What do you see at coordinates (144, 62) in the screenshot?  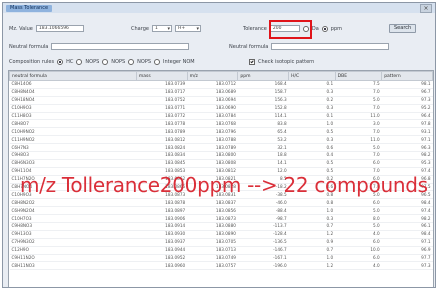 I see `composition-option-nops-3: NOPS` at bounding box center [144, 62].